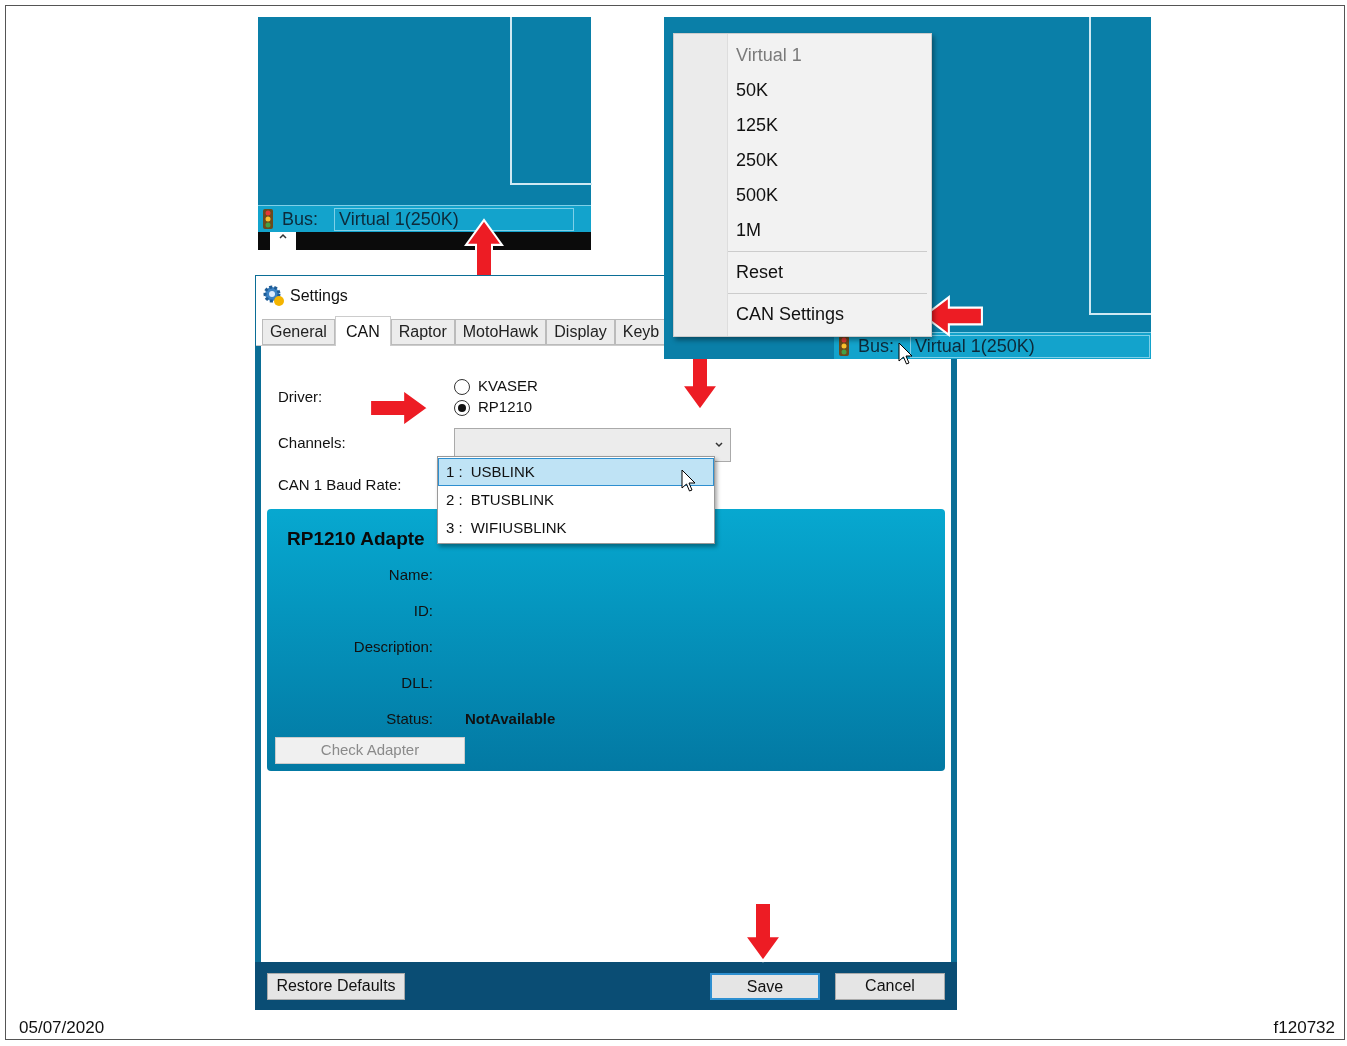  I want to click on menu-item: 125K, so click(827, 125).